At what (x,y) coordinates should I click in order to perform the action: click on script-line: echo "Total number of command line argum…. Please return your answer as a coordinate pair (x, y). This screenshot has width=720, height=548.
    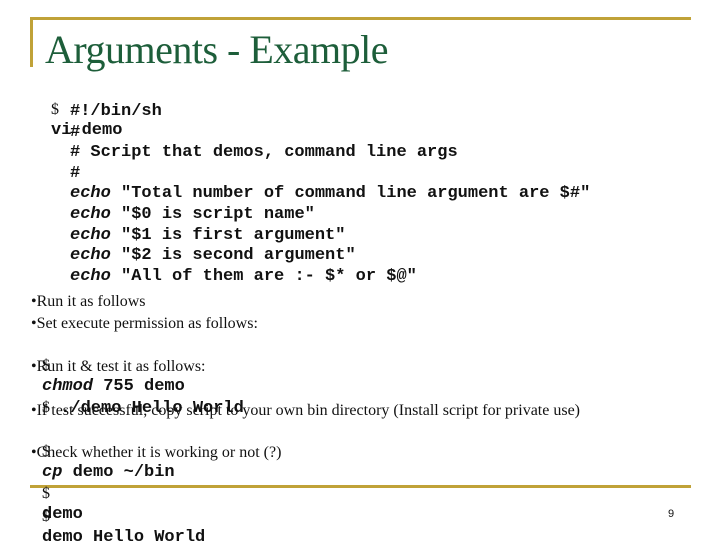
    Looking at the image, I should click on (330, 193).